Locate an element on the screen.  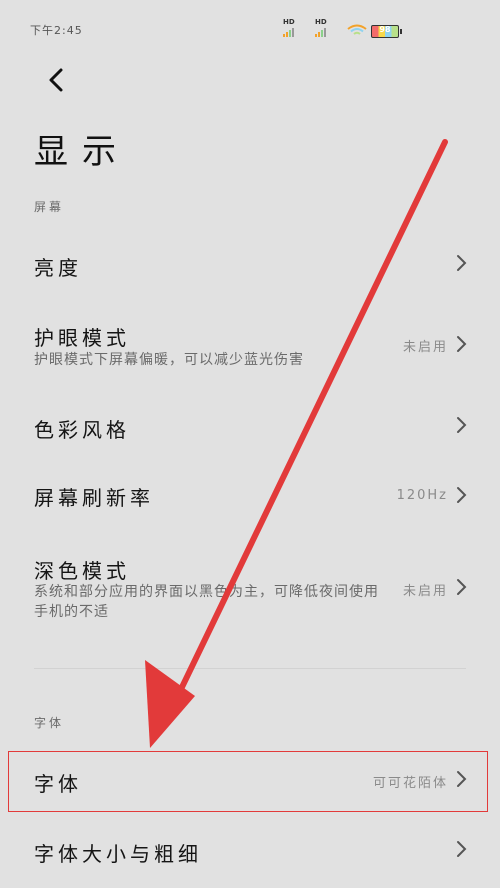
row-font-size-weight: 字体大小与粗细 is located at coordinates (250, 852).